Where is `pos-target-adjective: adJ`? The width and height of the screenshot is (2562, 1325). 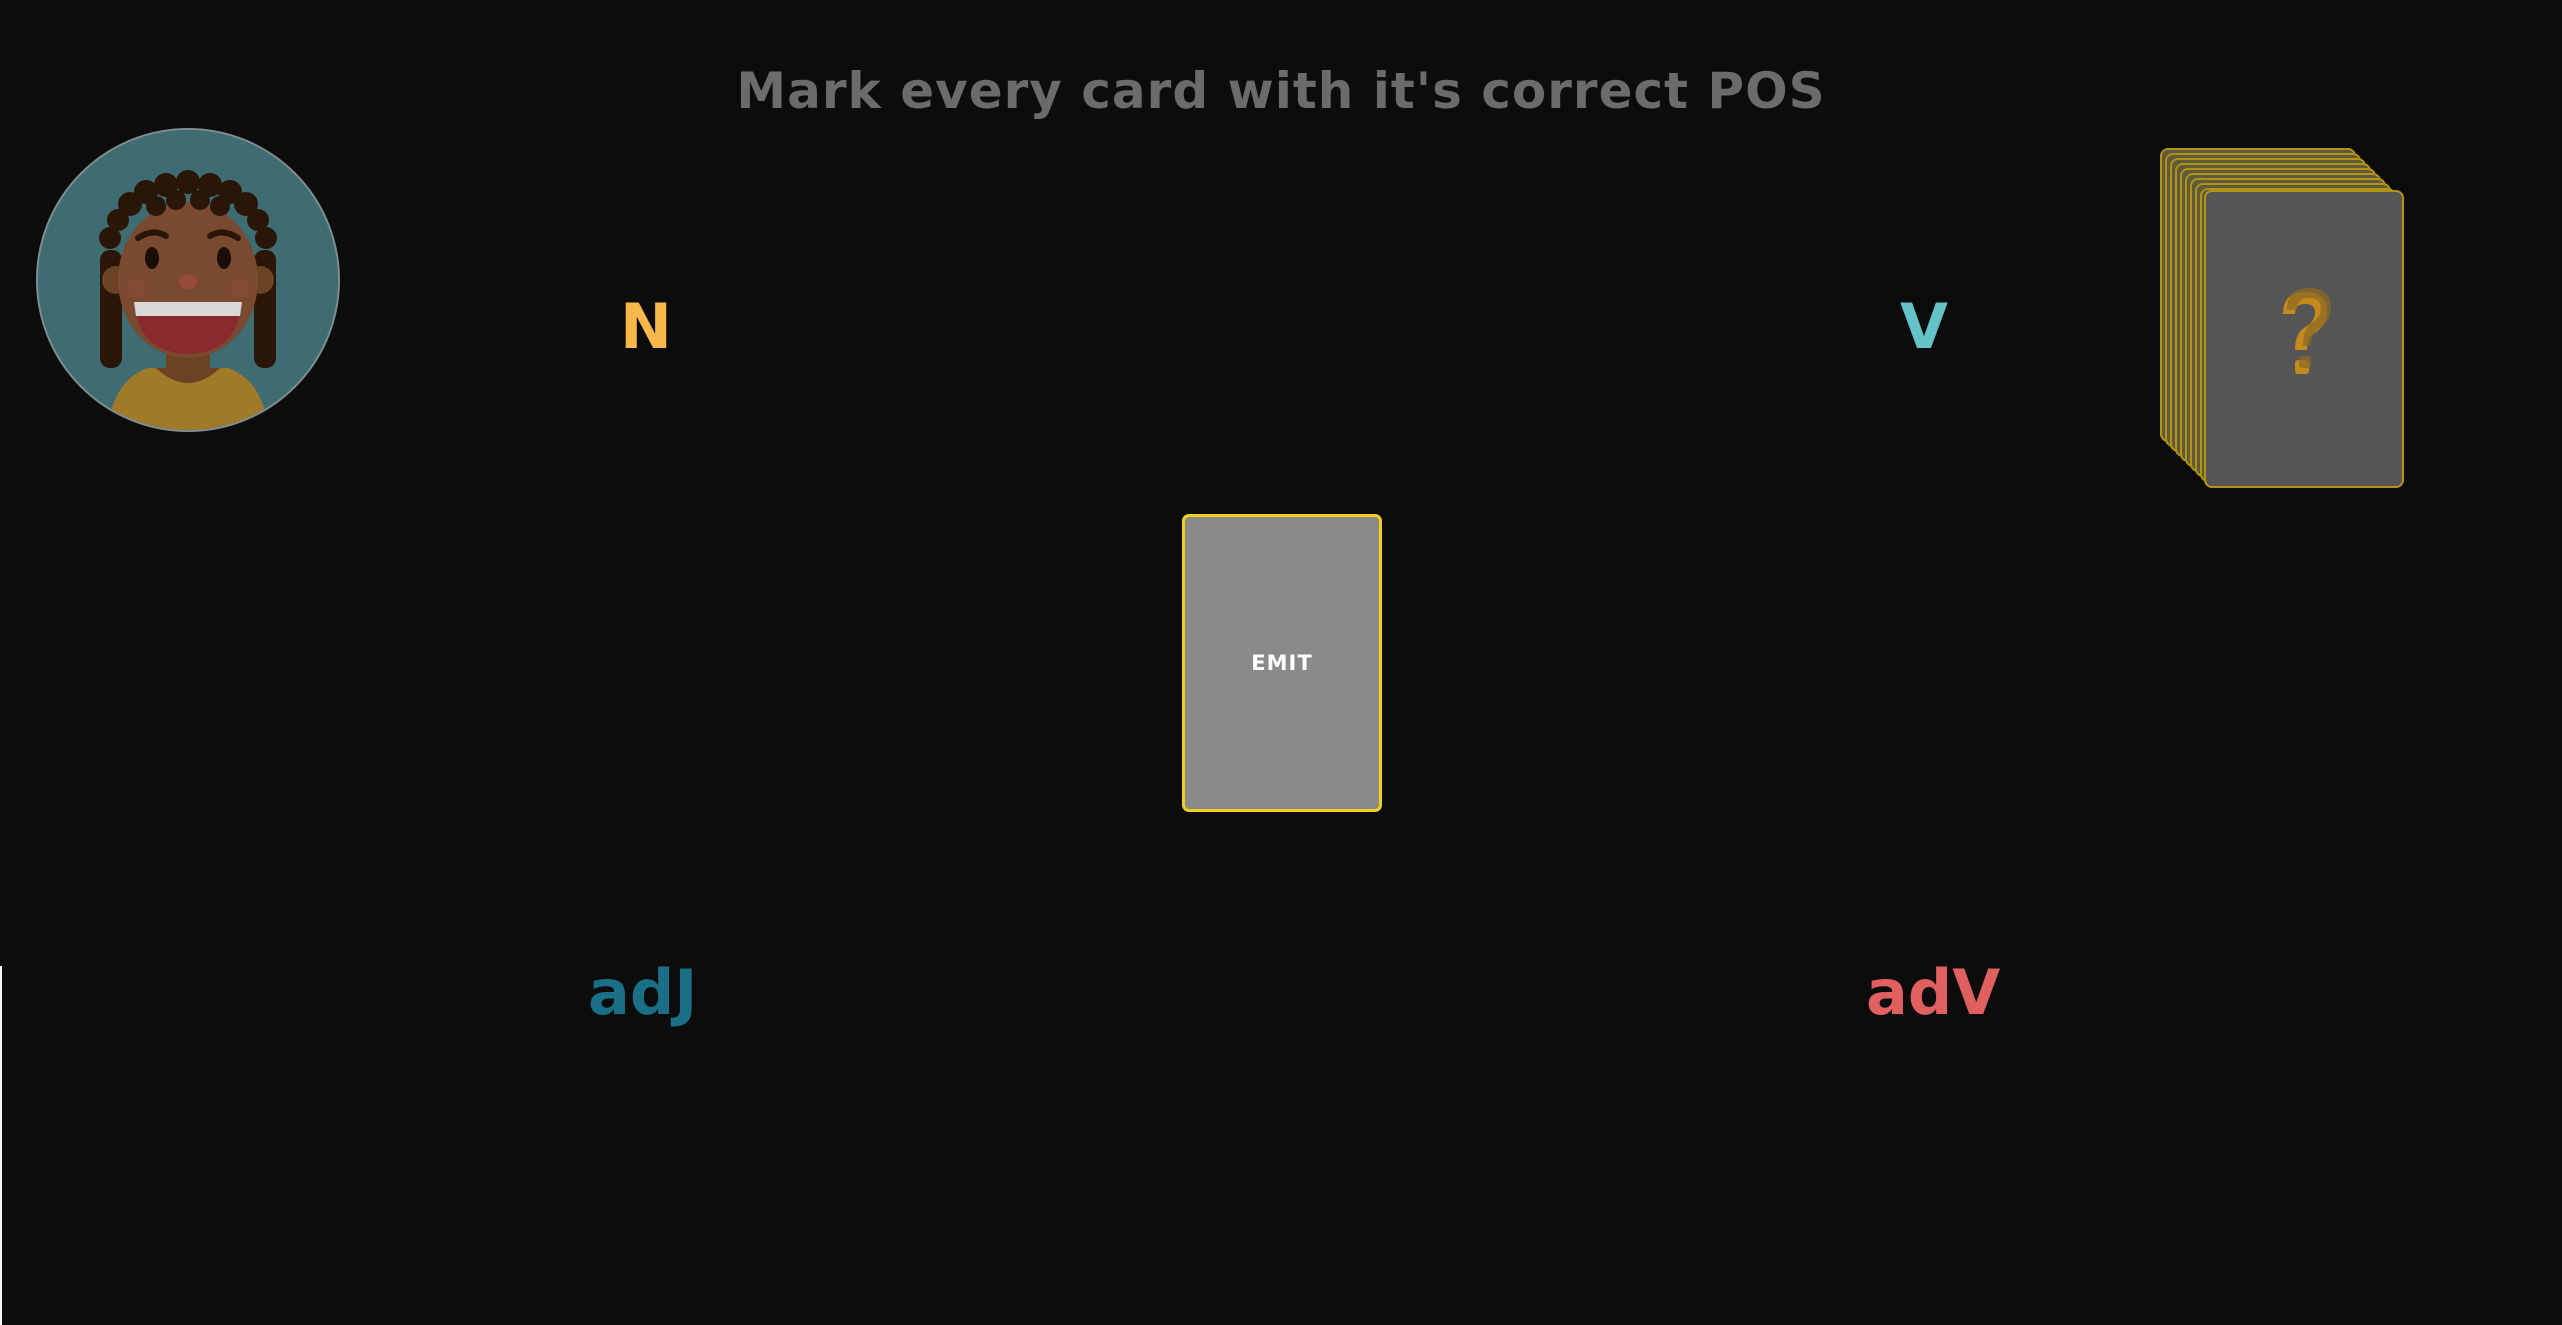 pos-target-adjective: adJ is located at coordinates (642, 993).